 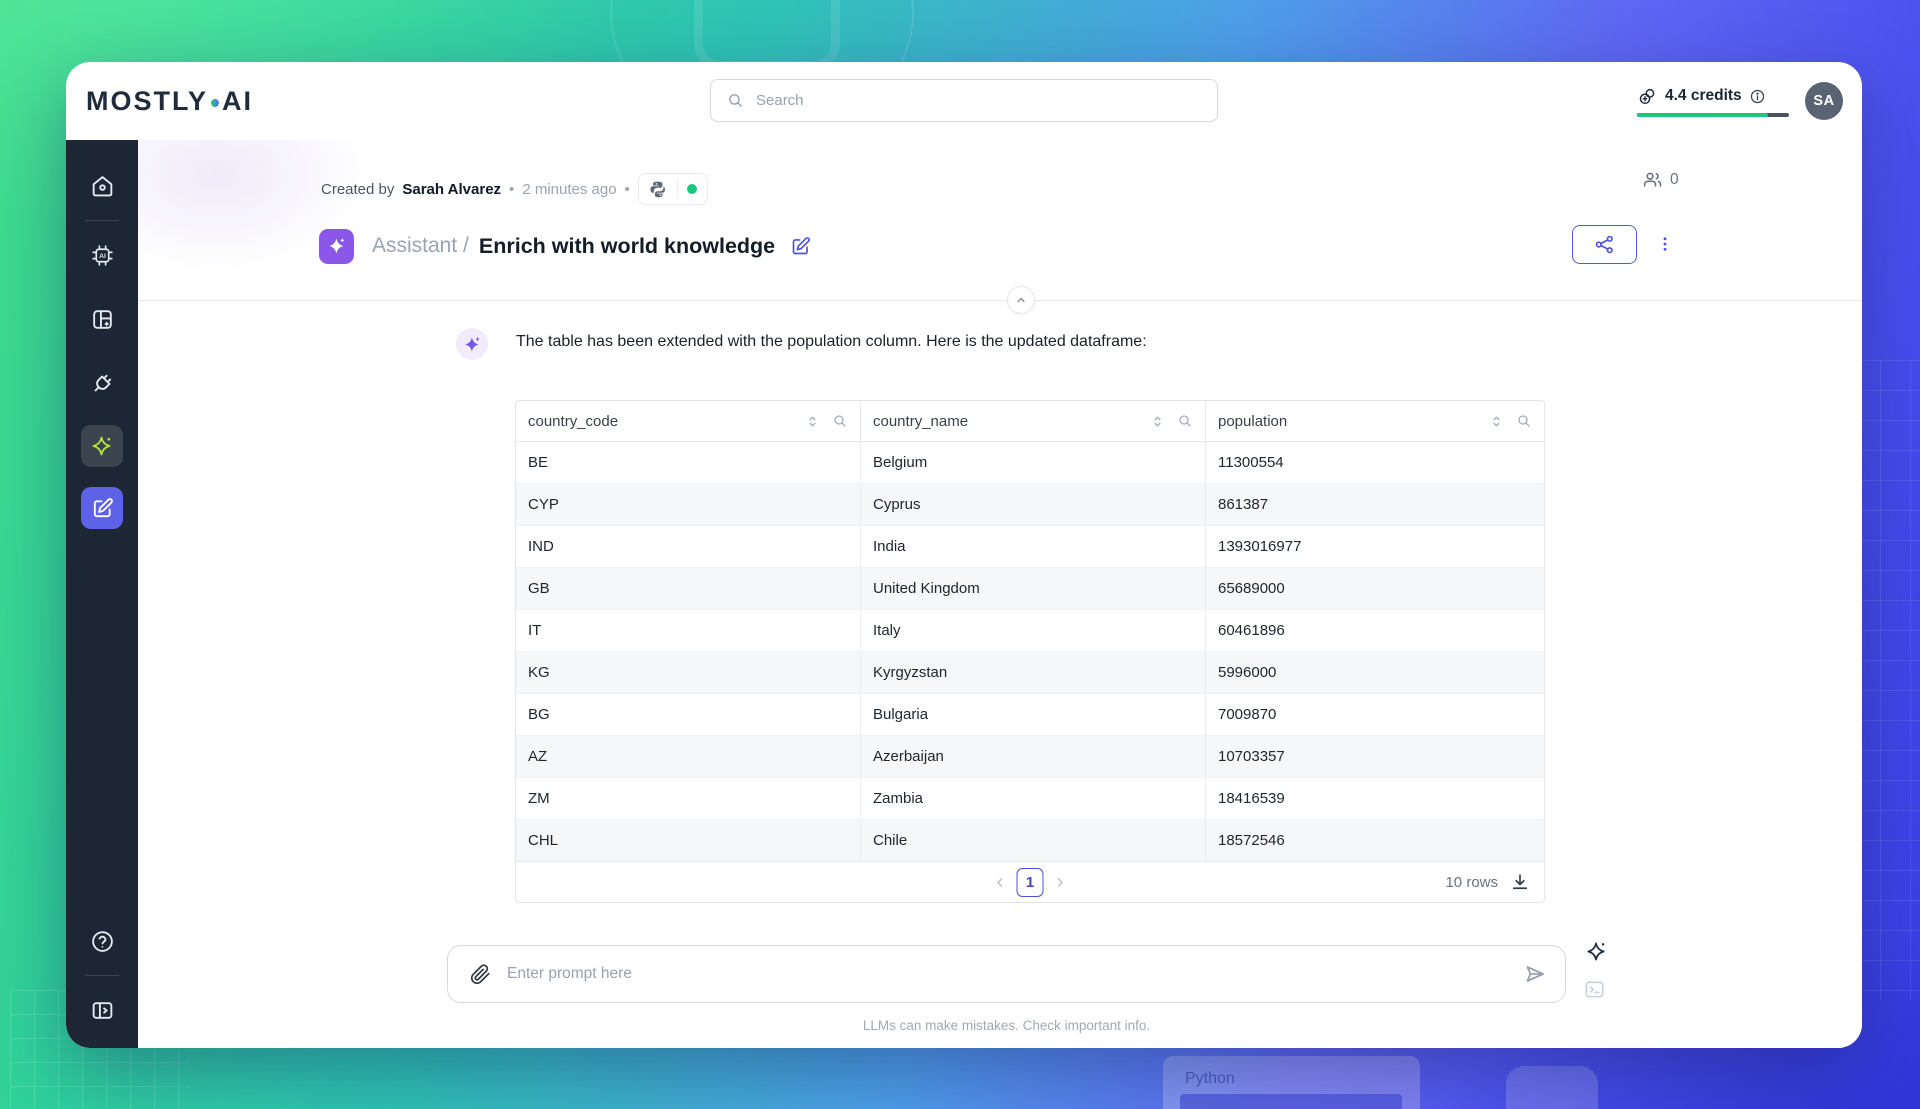 What do you see at coordinates (1000, 300) in the screenshot?
I see `header-divider` at bounding box center [1000, 300].